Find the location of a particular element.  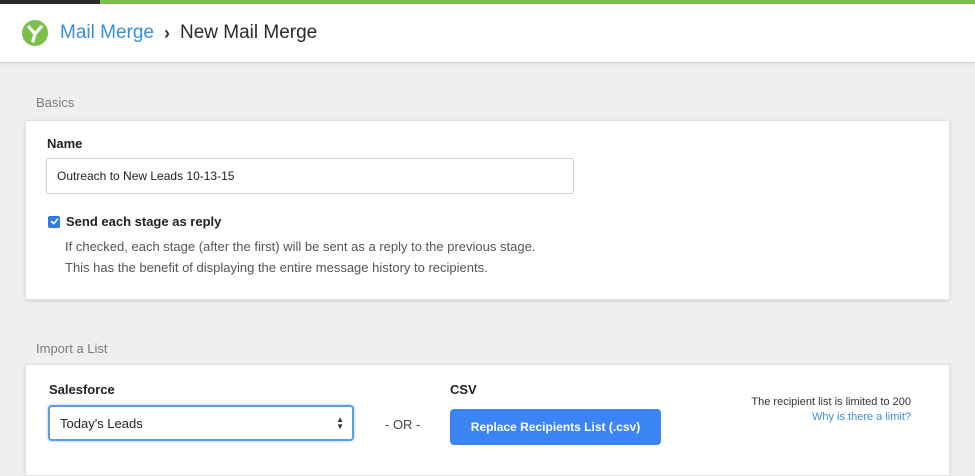

salesforce-selected-value: Today's Leads is located at coordinates (101, 423).